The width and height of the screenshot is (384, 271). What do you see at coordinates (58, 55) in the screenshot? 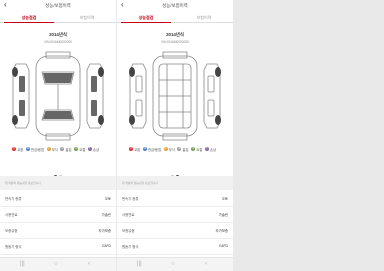
I see `front-bumper` at bounding box center [58, 55].